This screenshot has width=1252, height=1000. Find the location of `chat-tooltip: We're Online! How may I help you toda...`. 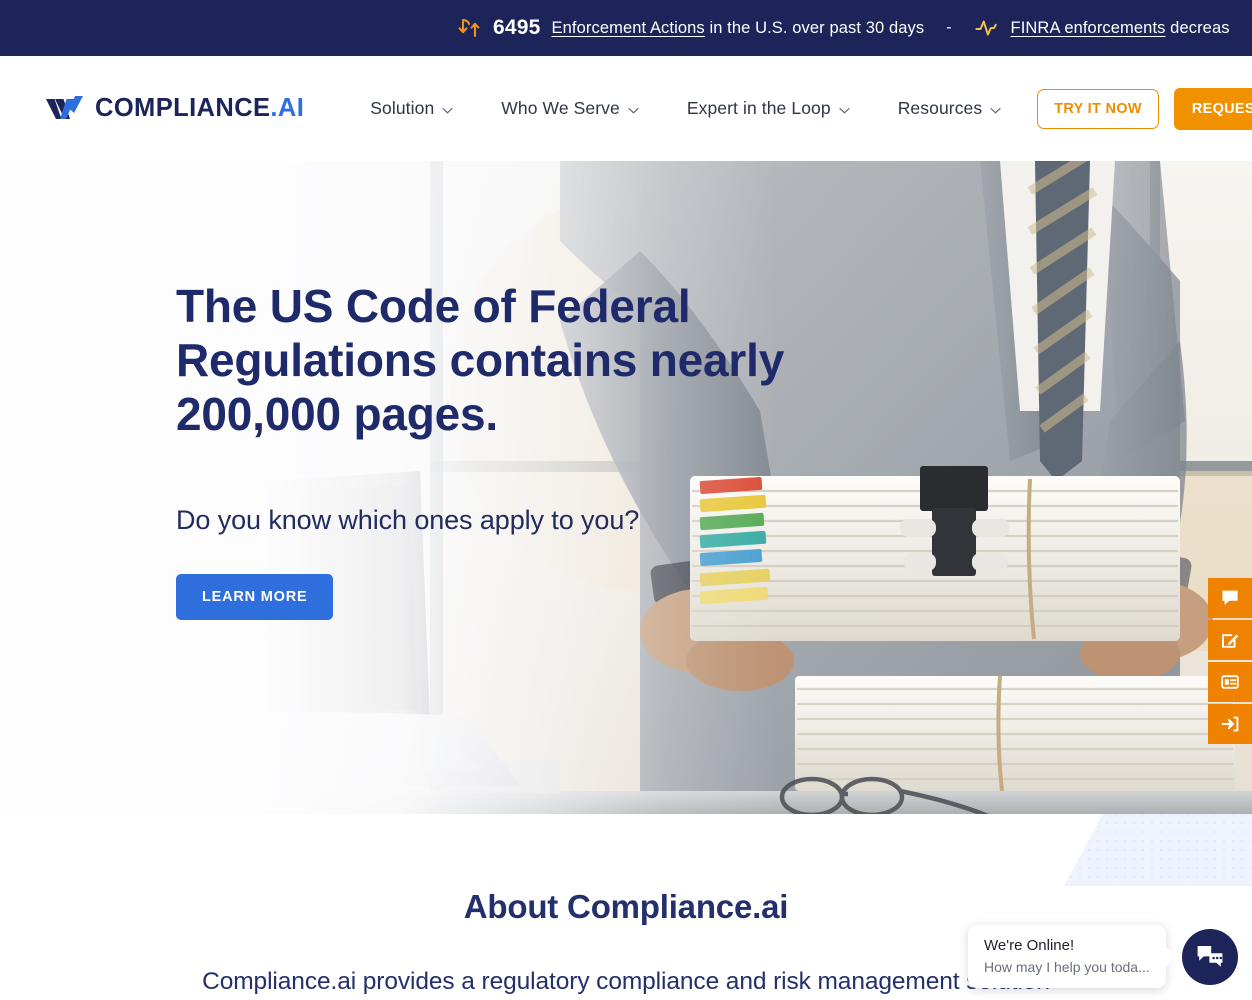

chat-tooltip: We're Online! How may I help you toda... is located at coordinates (1067, 956).